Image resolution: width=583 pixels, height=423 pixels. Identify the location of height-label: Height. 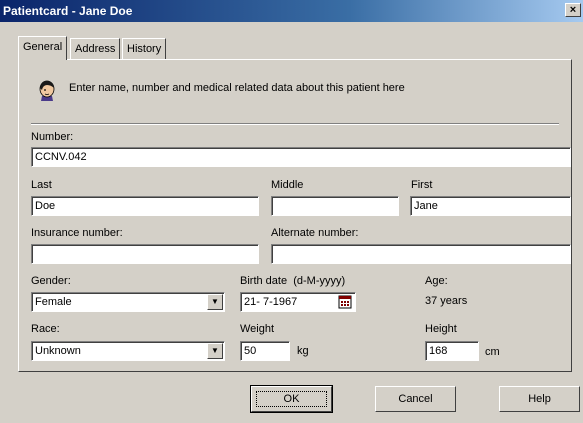
(441, 329).